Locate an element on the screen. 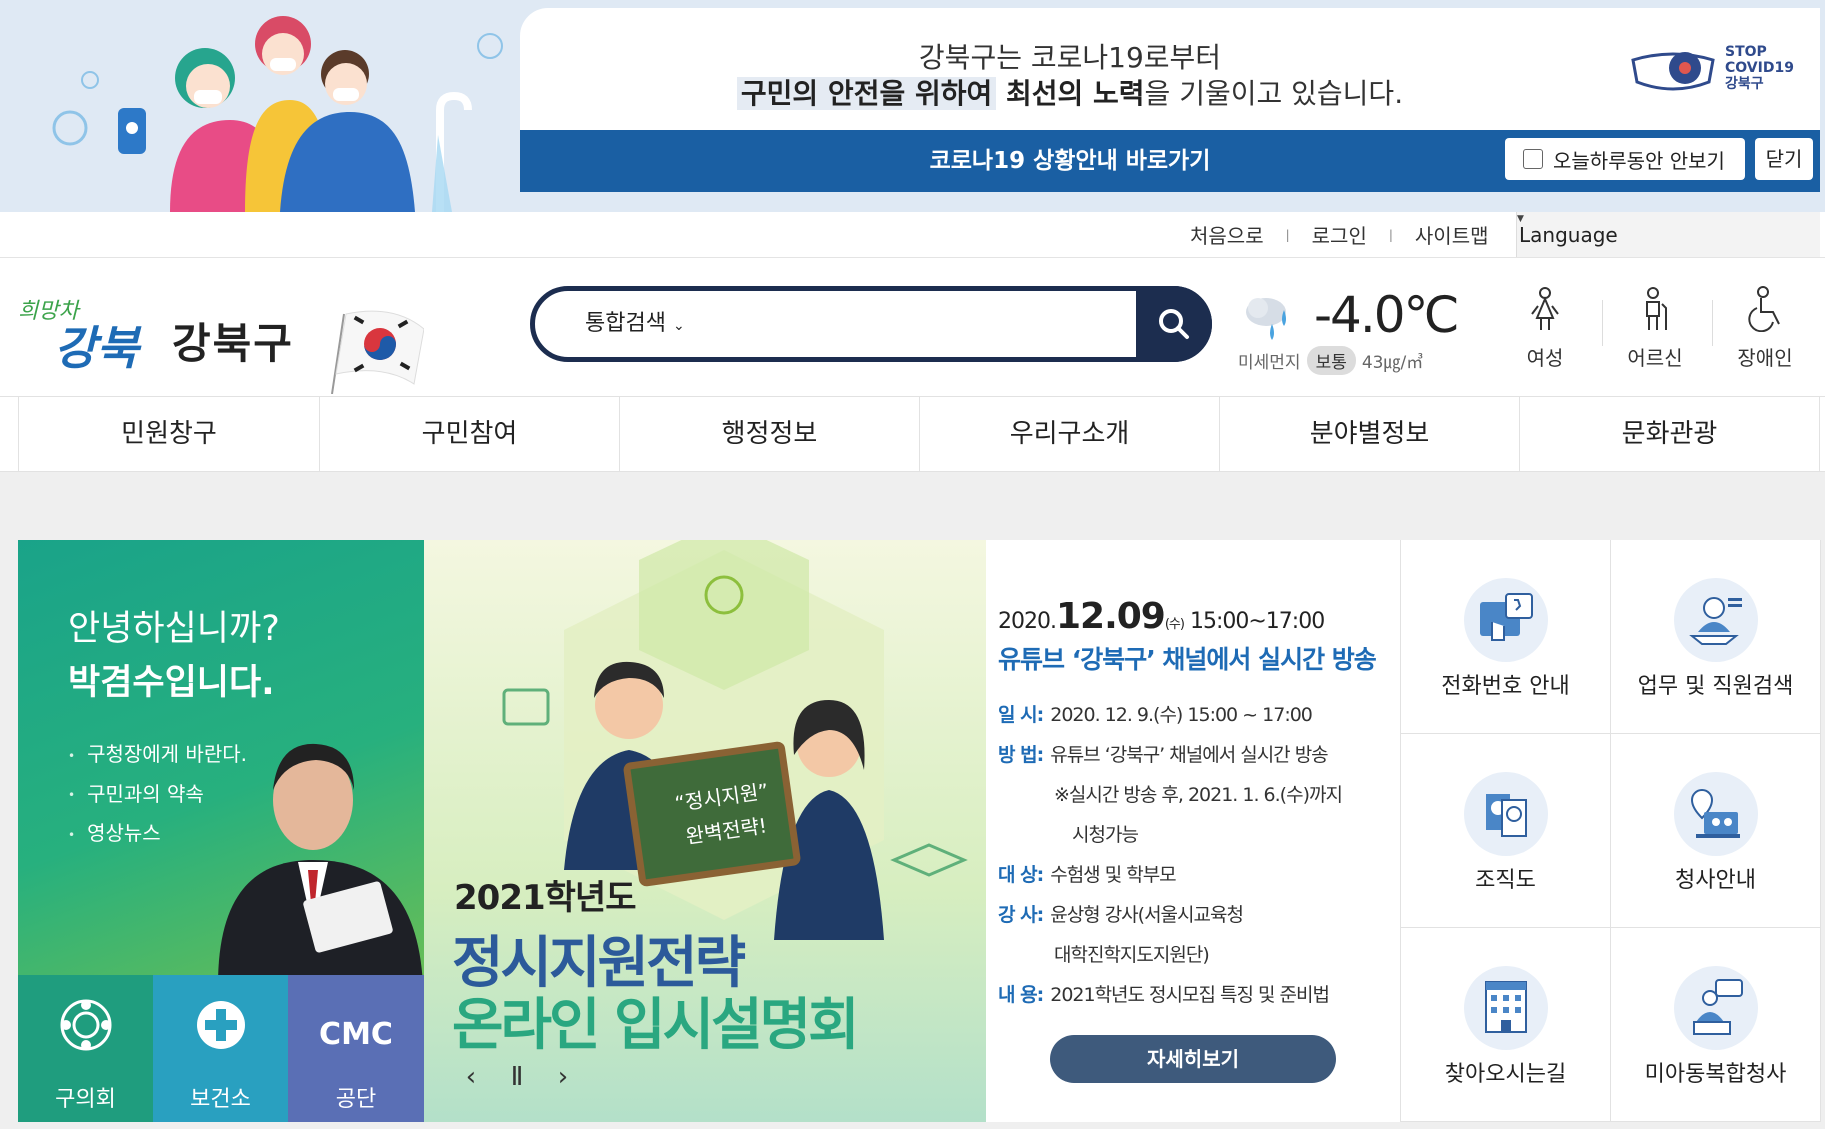  disabled-service-button: 장애인 is located at coordinates (1765, 328).